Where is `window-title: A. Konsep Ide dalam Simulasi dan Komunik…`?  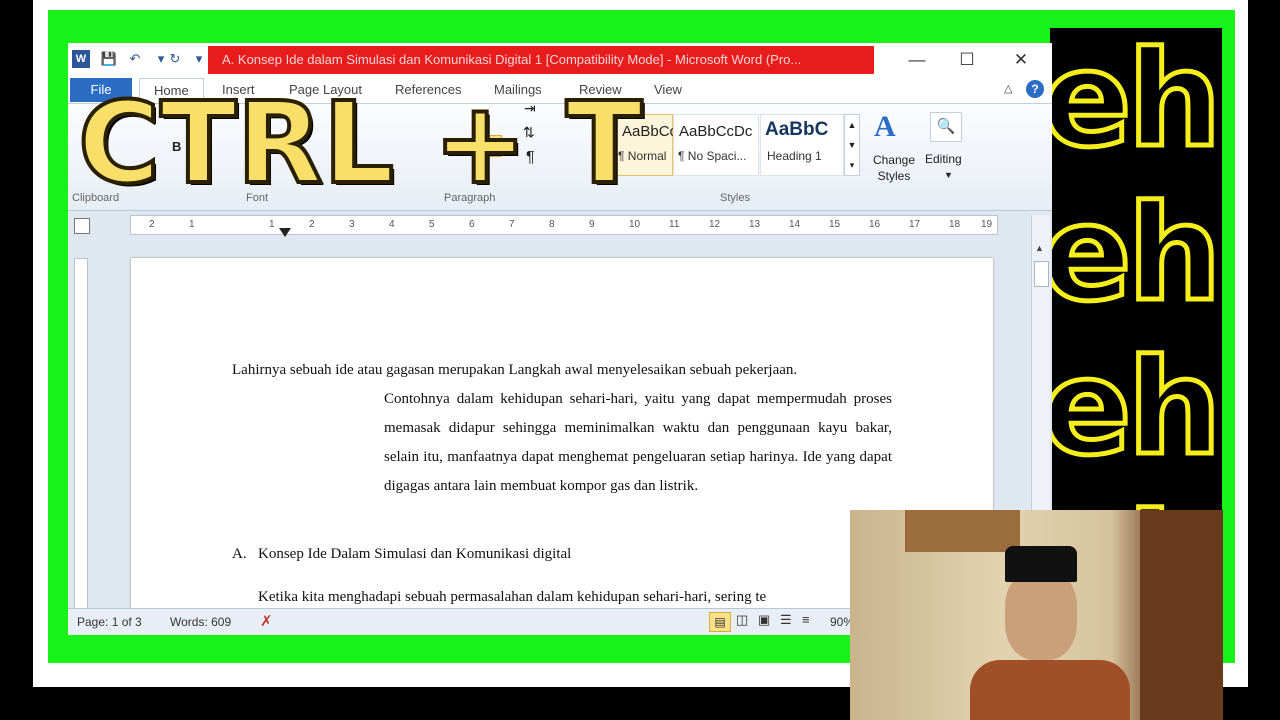 window-title: A. Konsep Ide dalam Simulasi dan Komunik… is located at coordinates (541, 60).